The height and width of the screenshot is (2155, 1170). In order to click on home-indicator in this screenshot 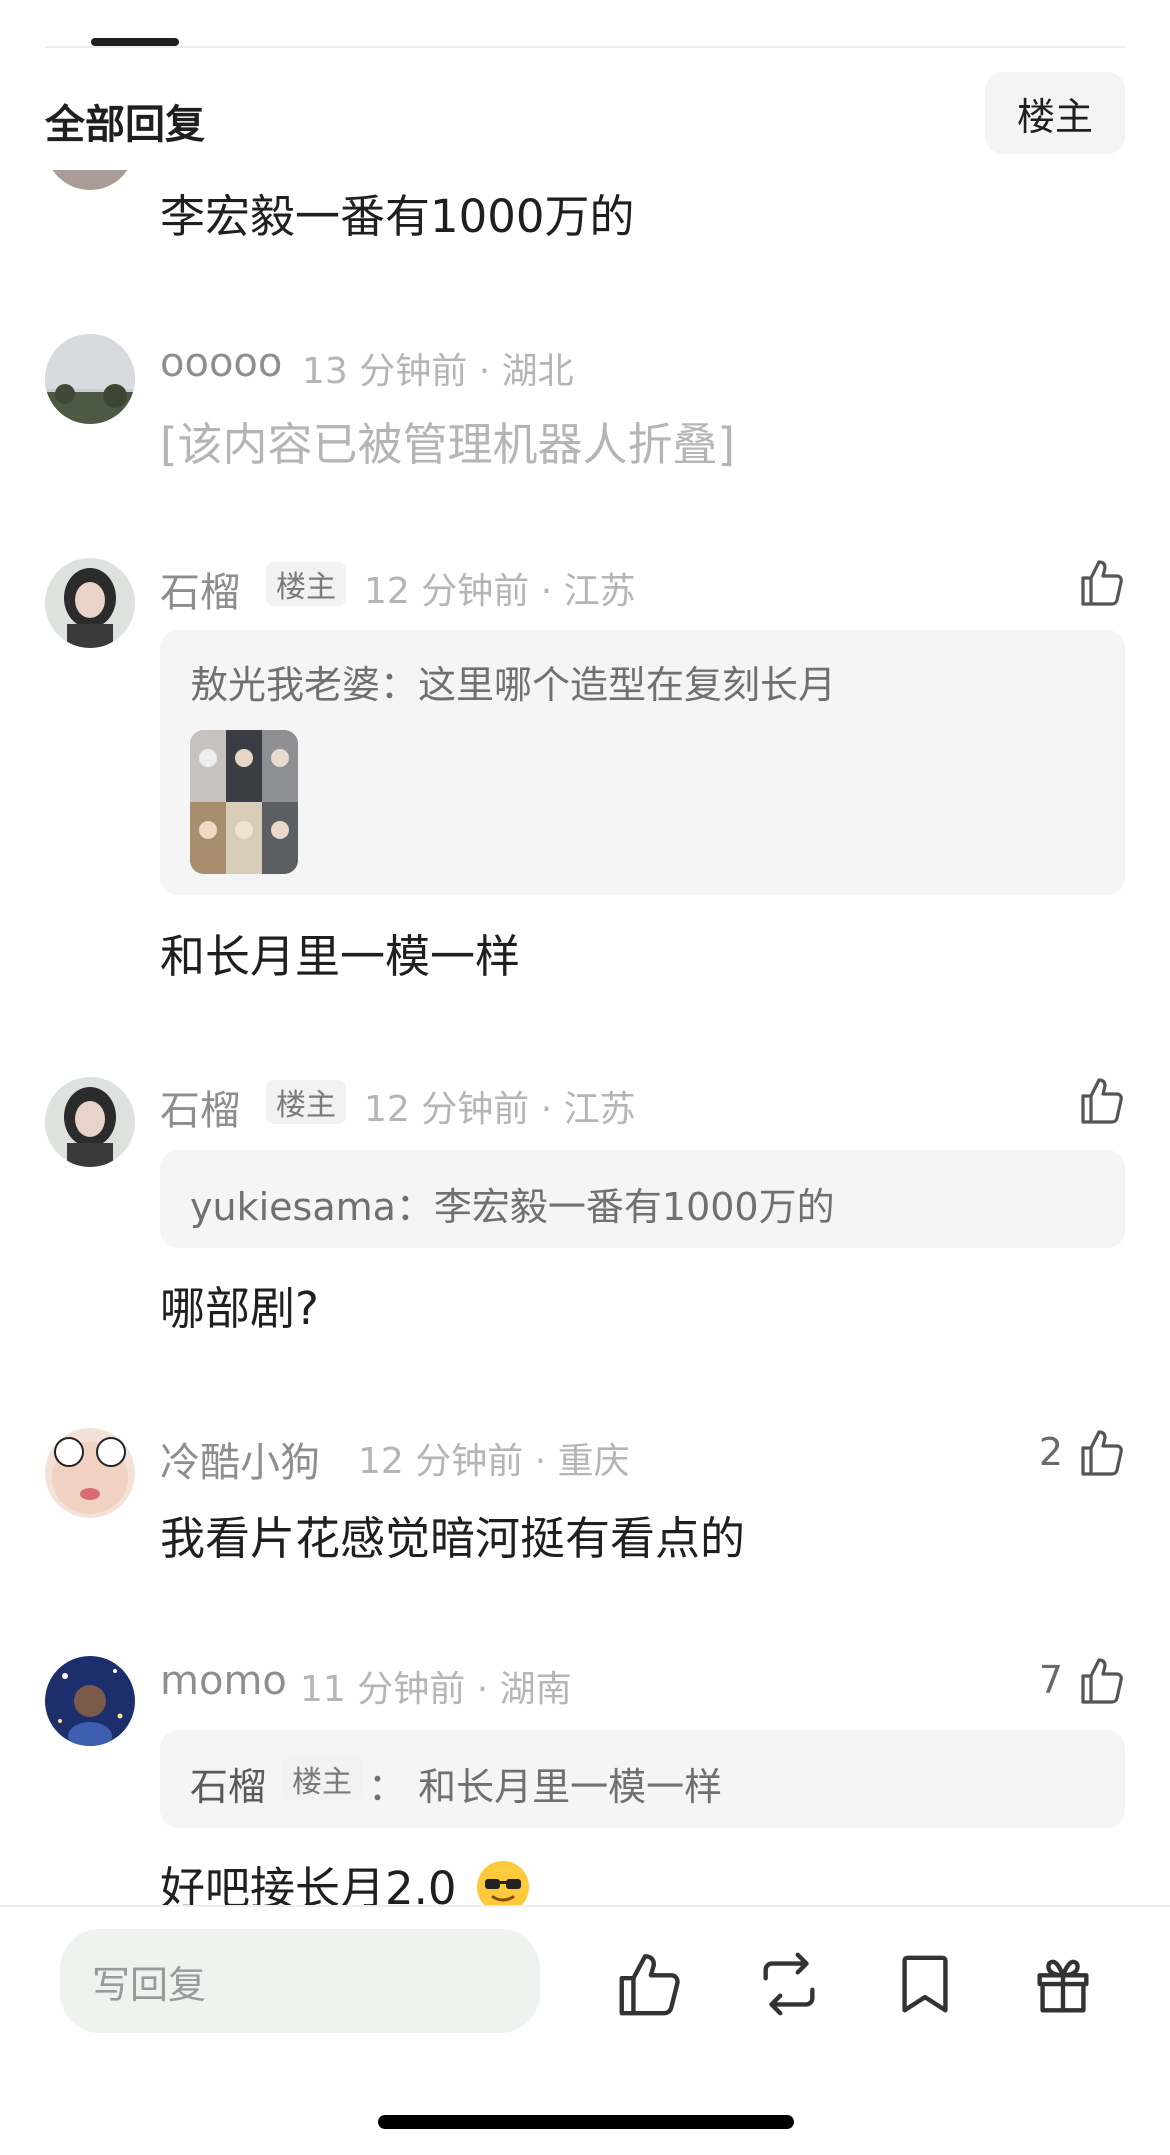, I will do `click(586, 2122)`.